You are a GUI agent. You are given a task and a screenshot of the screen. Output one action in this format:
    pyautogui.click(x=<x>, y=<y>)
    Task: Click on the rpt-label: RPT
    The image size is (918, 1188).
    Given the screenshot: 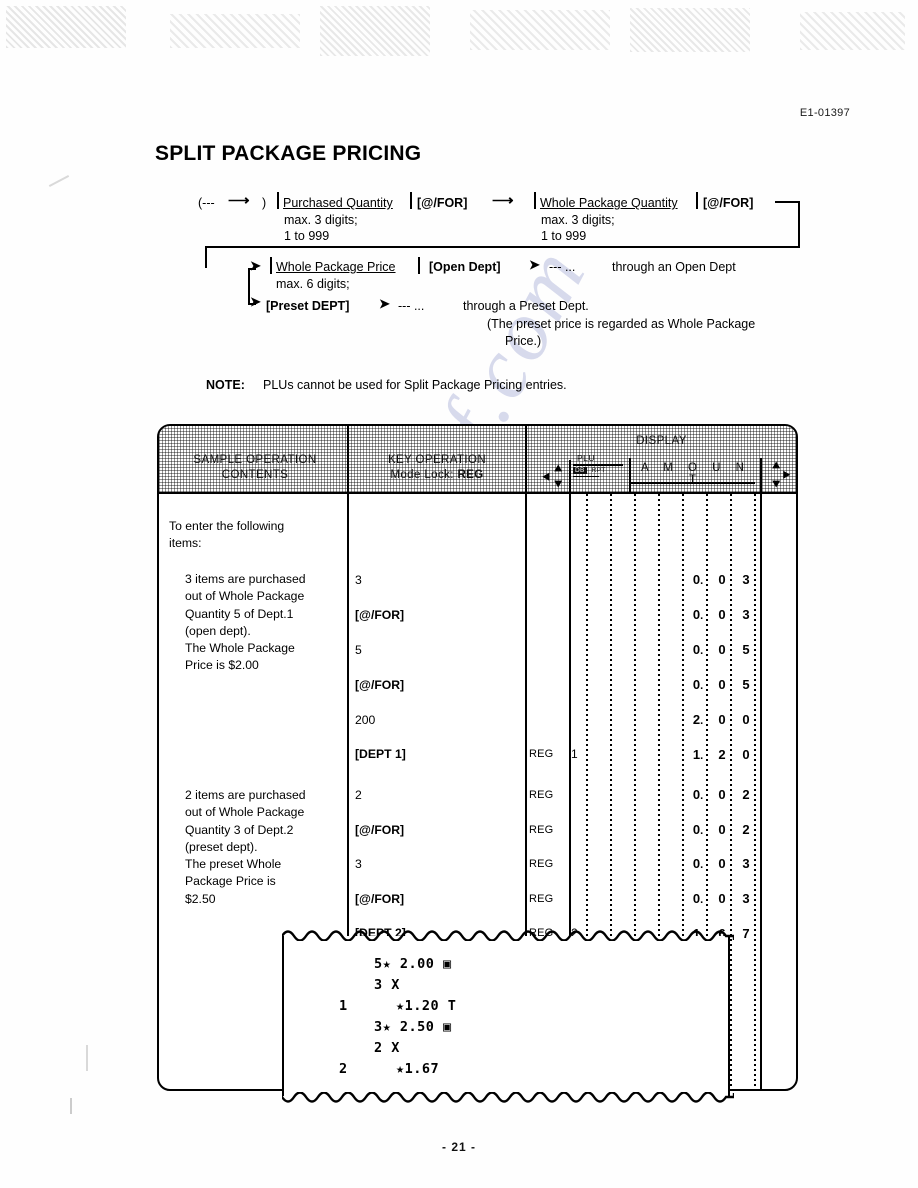 What is the action you would take?
    pyautogui.click(x=598, y=470)
    